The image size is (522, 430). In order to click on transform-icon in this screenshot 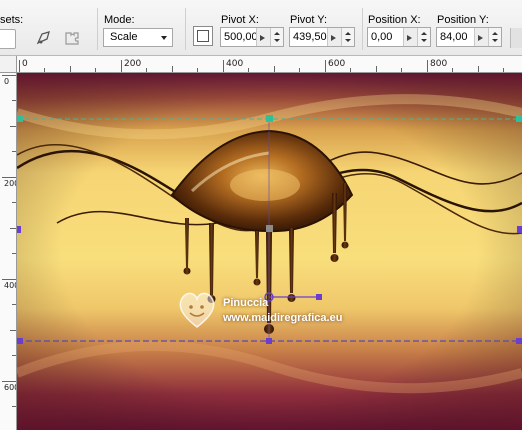, I will do `click(203, 36)`.